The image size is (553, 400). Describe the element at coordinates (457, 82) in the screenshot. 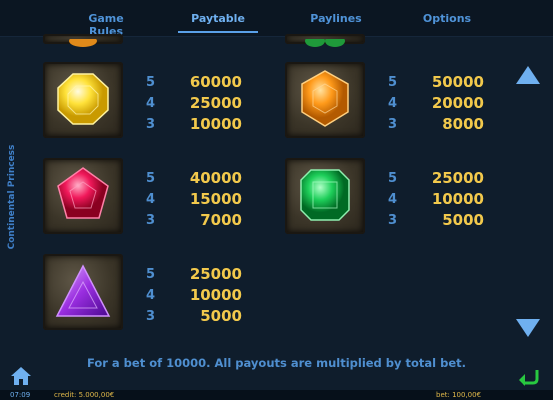

I see `payout-value: 50000` at that location.